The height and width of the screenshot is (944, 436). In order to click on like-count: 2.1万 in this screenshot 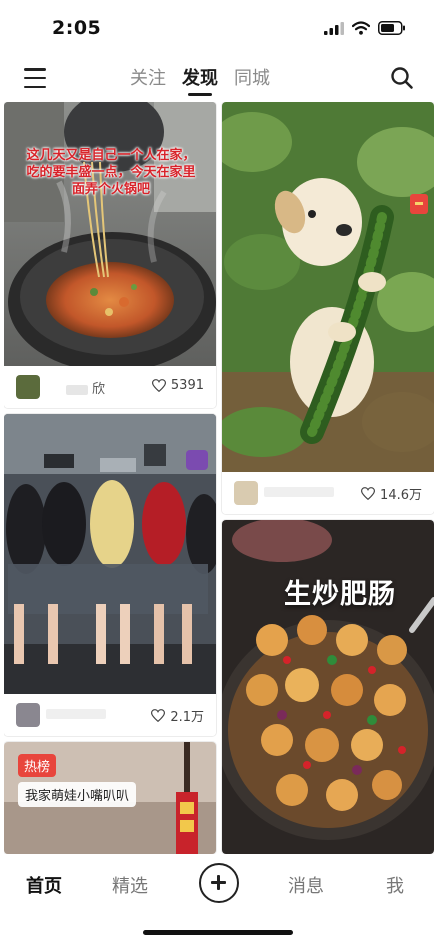, I will do `click(177, 715)`.